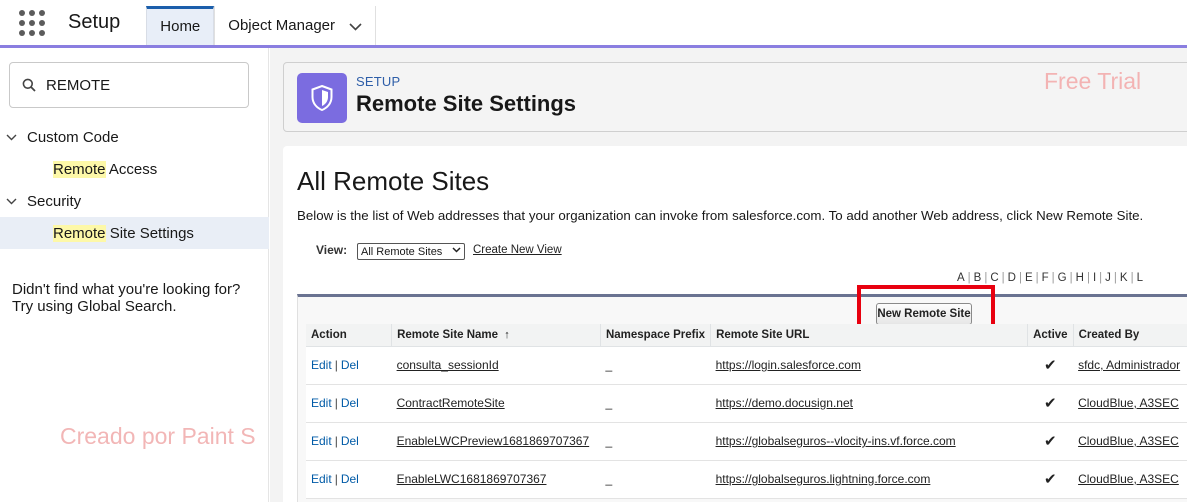 The width and height of the screenshot is (1187, 502). What do you see at coordinates (496, 403) in the screenshot?
I see `remote-site-name-link: ContractRemoteSite` at bounding box center [496, 403].